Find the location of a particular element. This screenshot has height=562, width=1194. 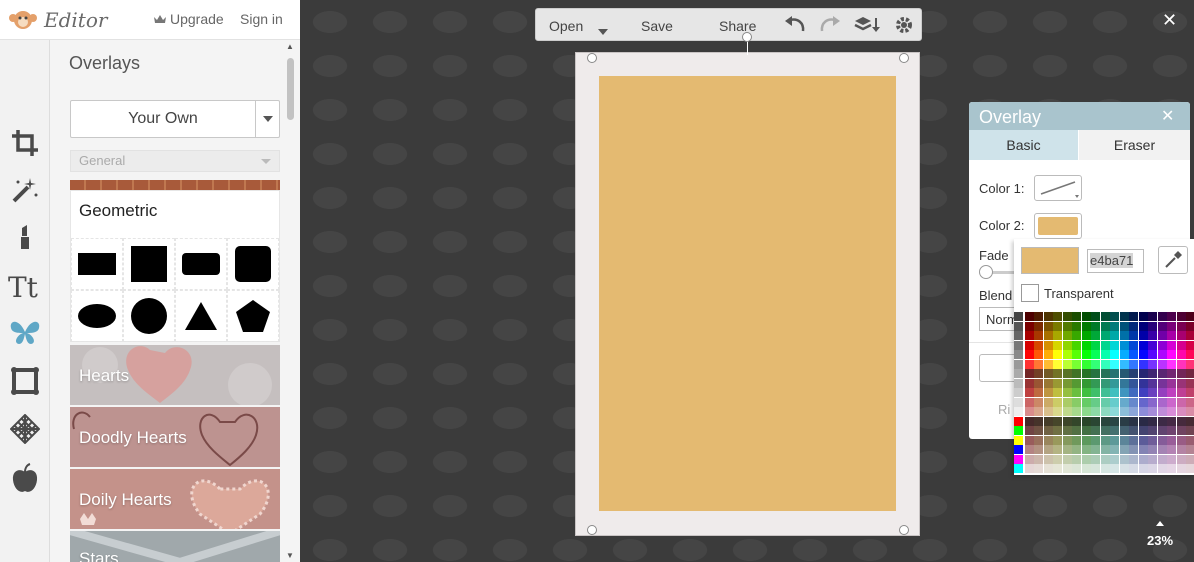

resize-handle-tl is located at coordinates (592, 58).